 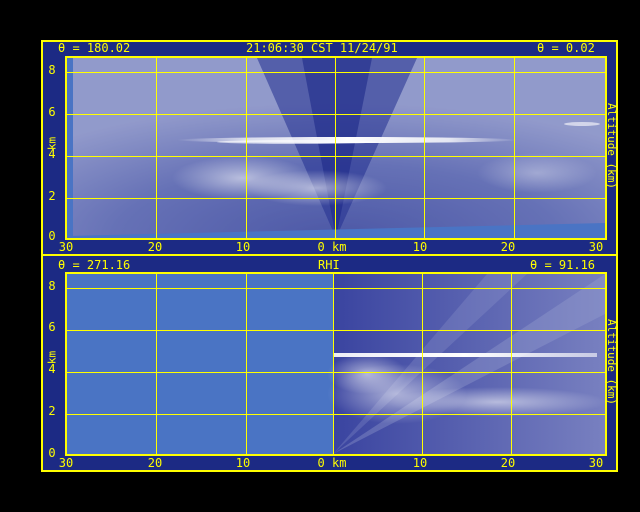 I want to click on bottom-xtick-2: 10, so click(x=243, y=463).